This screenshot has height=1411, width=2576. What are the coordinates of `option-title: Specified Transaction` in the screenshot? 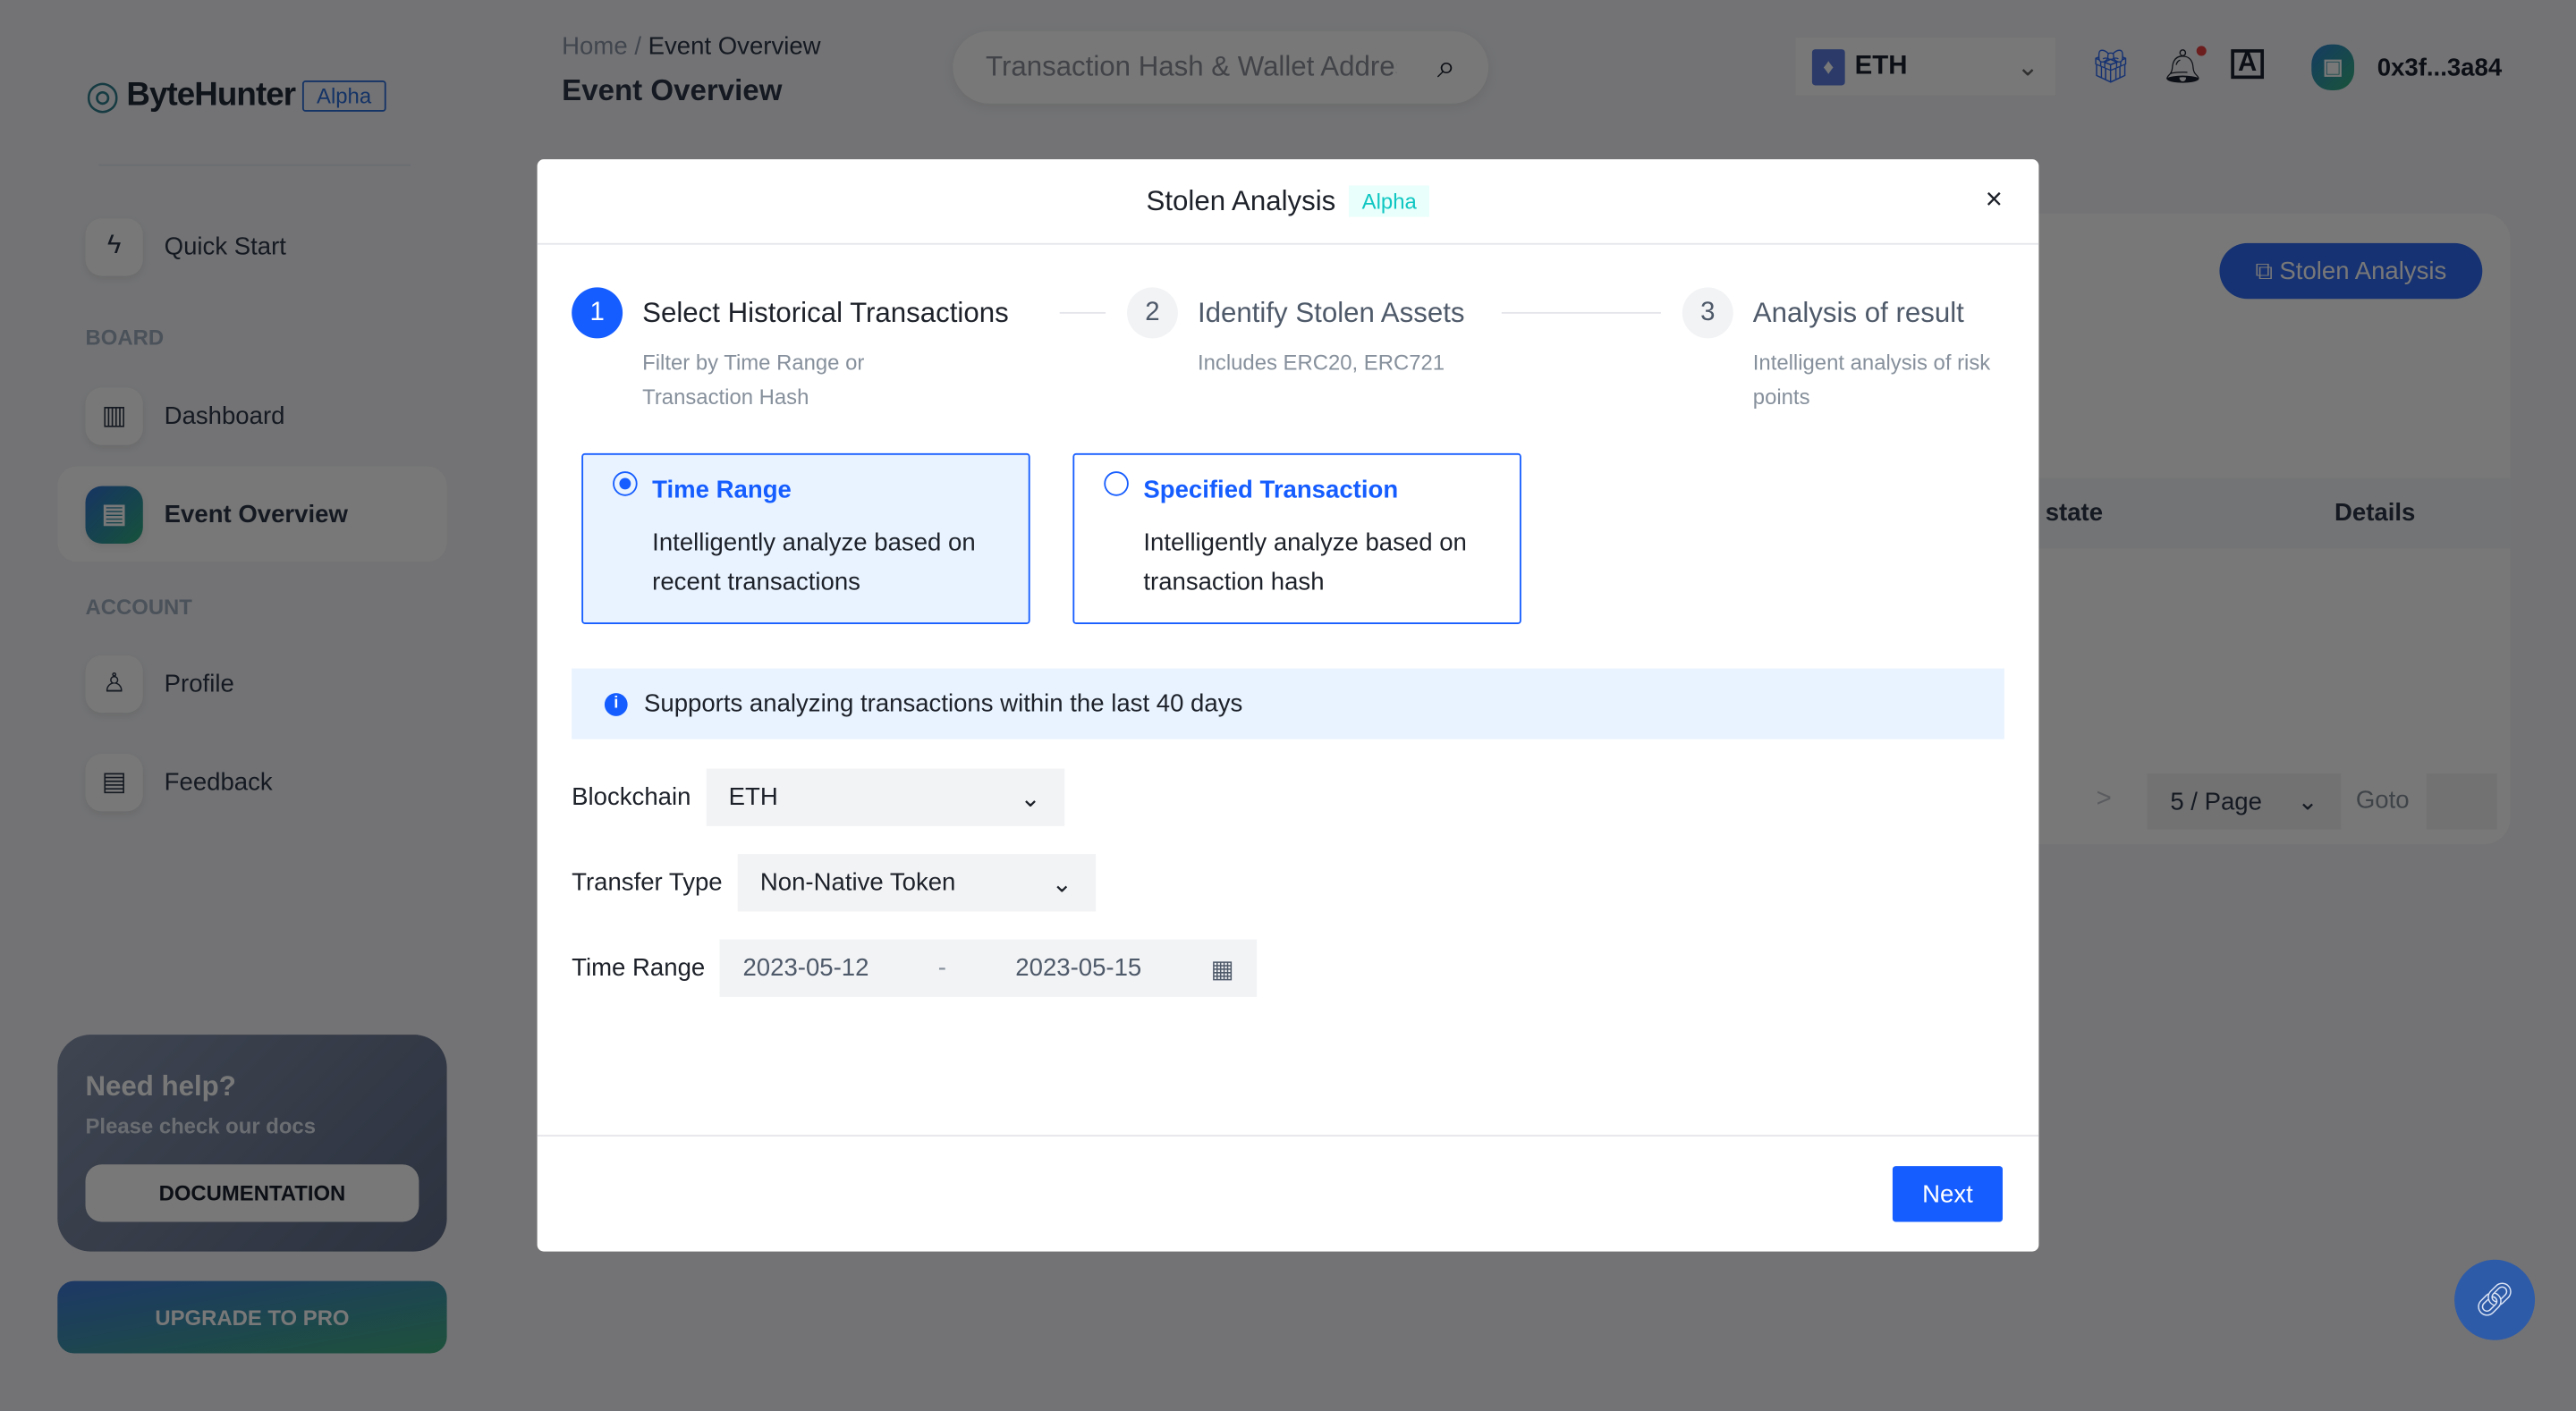 It's located at (1271, 490).